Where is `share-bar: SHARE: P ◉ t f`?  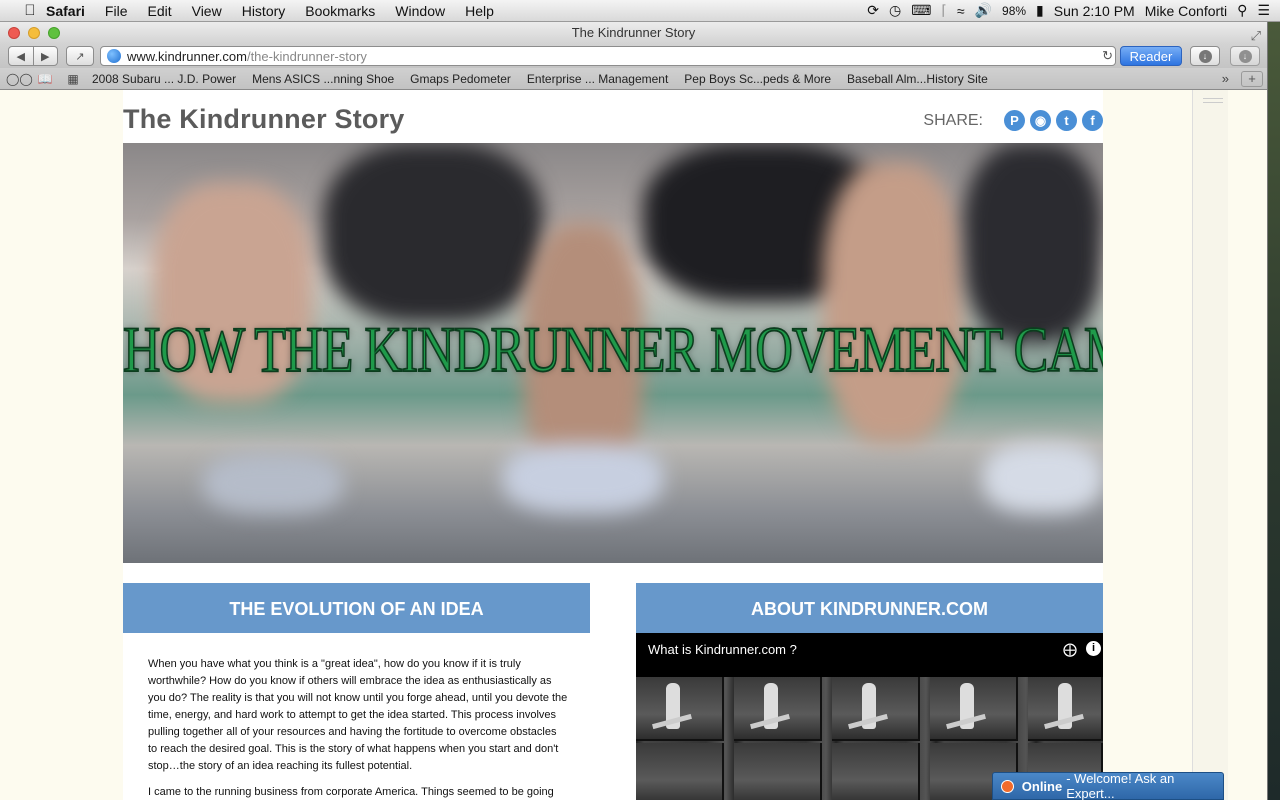
share-bar: SHARE: P ◉ t f is located at coordinates (1013, 120).